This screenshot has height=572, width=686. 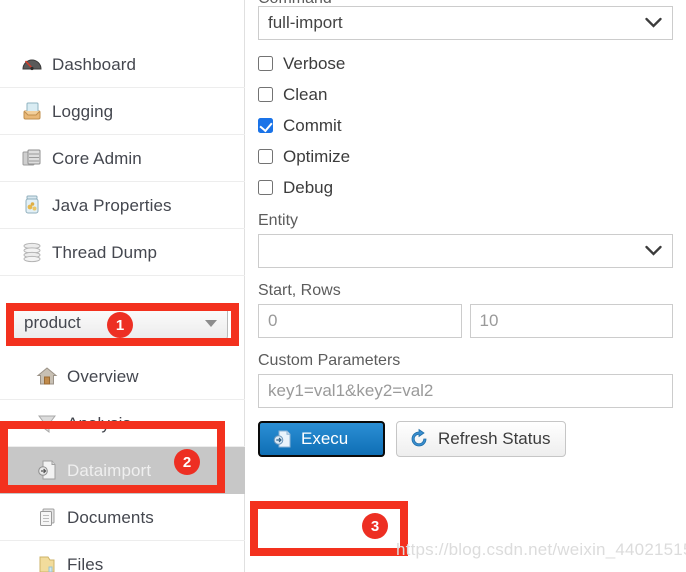 I want to click on command-select: full-import, so click(x=465, y=23).